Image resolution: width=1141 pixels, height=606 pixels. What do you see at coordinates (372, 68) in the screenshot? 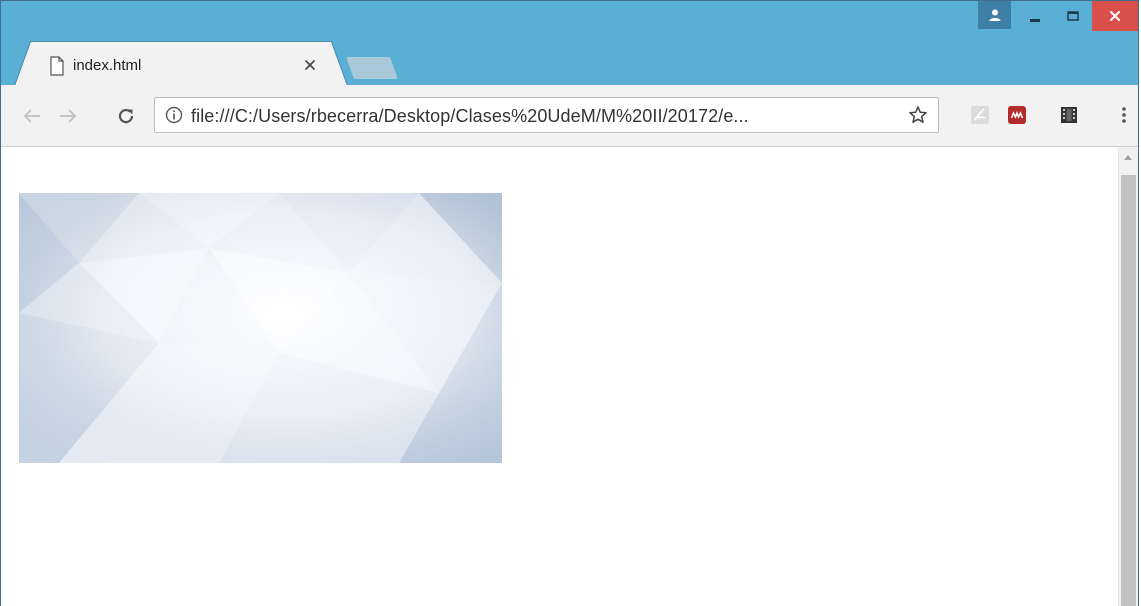
I see `new-tab-button` at bounding box center [372, 68].